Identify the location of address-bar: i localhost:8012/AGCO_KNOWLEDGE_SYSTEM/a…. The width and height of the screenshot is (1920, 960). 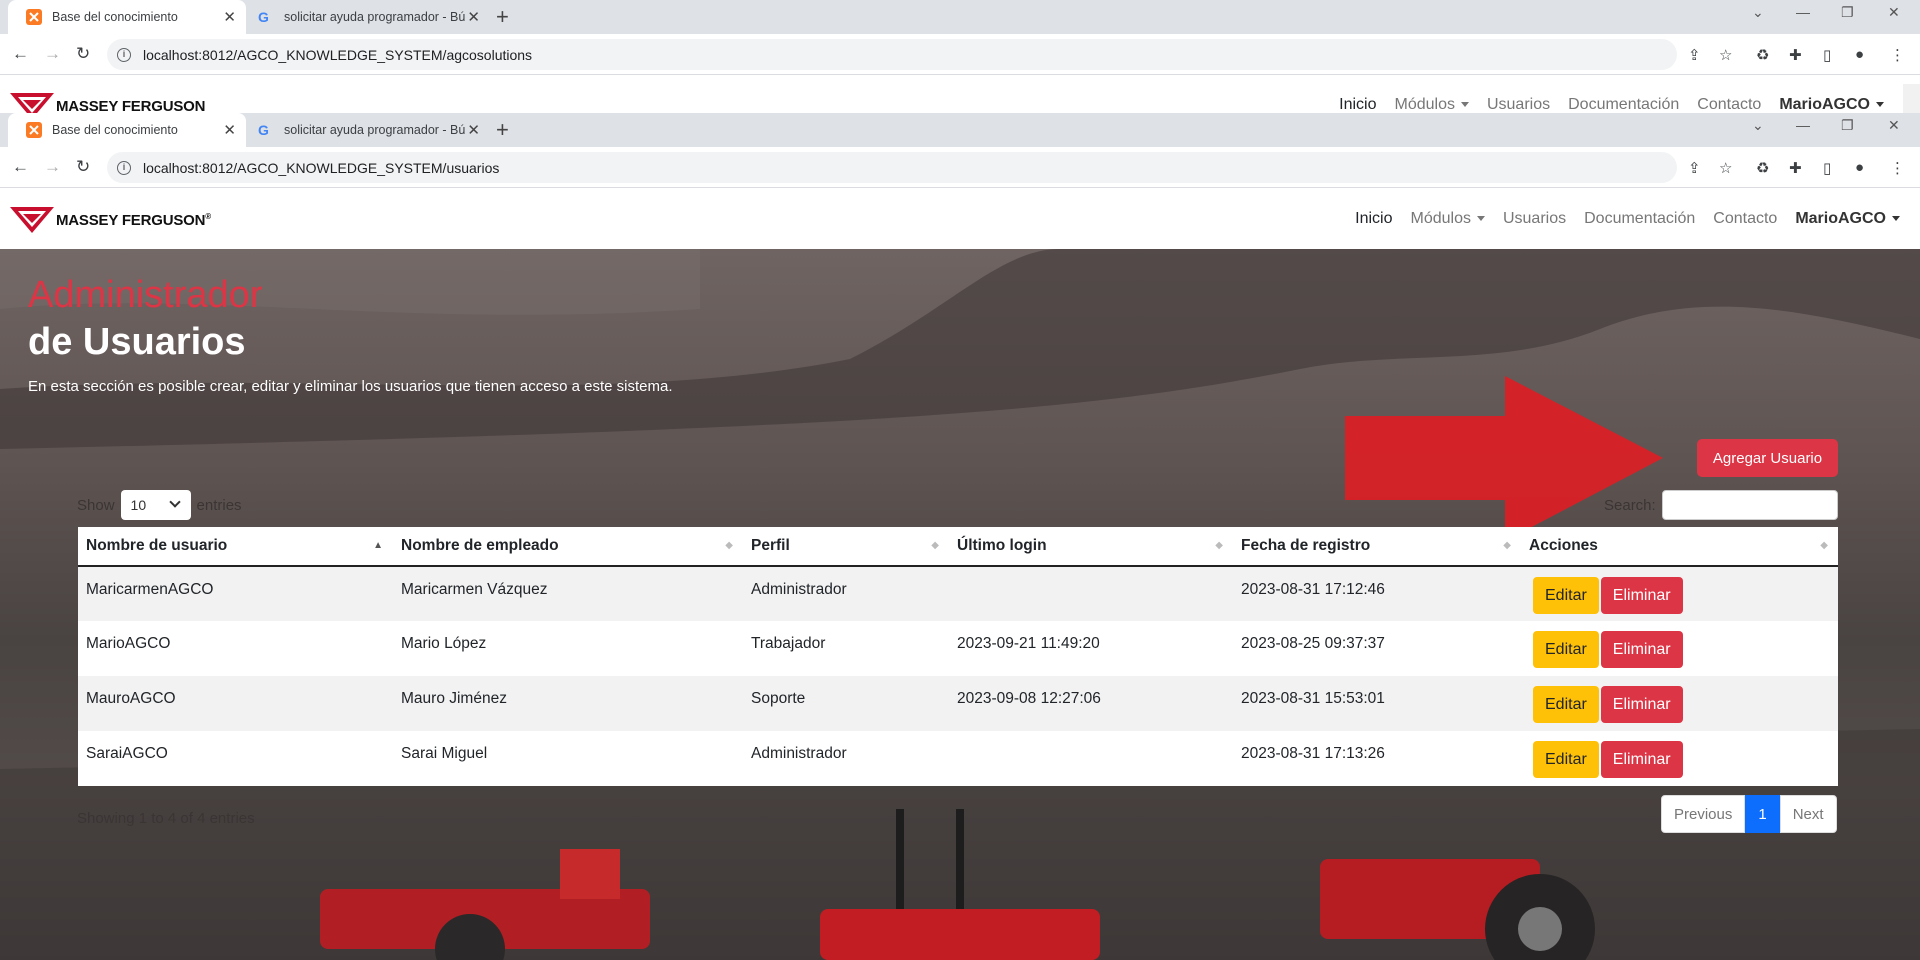
(892, 54).